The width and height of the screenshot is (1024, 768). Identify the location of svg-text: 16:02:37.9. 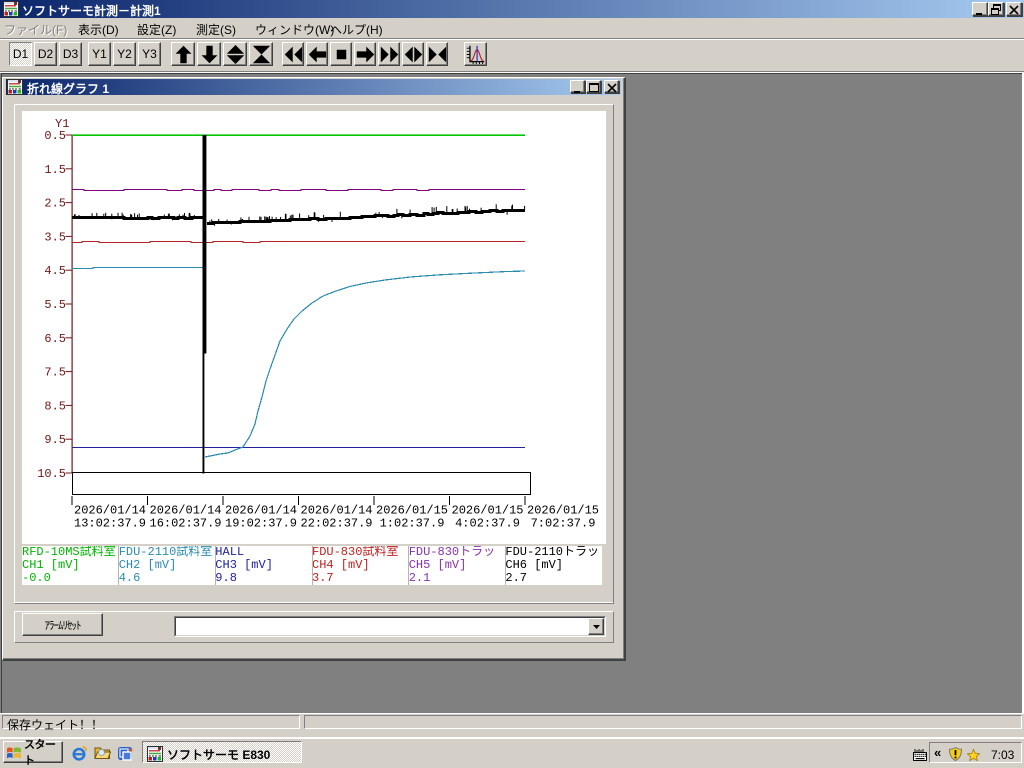
(186, 524).